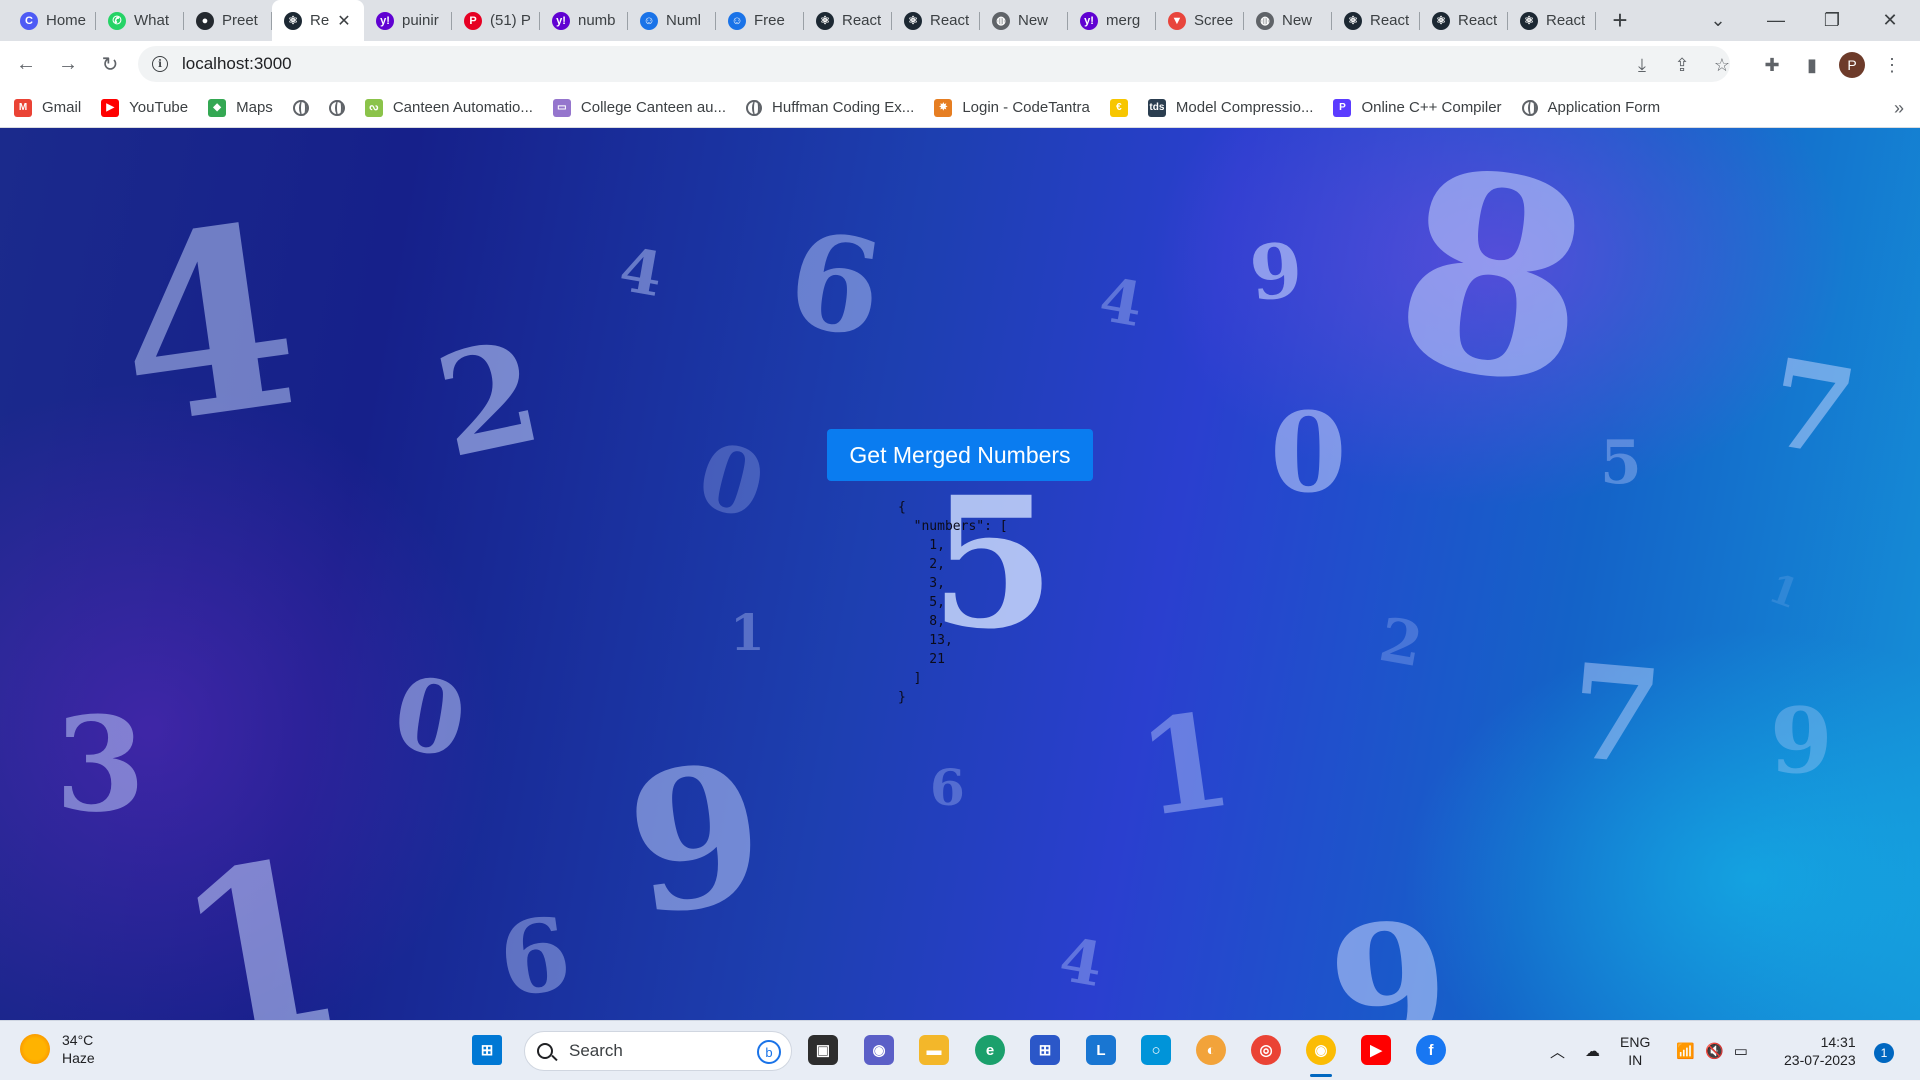  Describe the element at coordinates (823, 1050) in the screenshot. I see `task-view-icon: ▣` at that location.